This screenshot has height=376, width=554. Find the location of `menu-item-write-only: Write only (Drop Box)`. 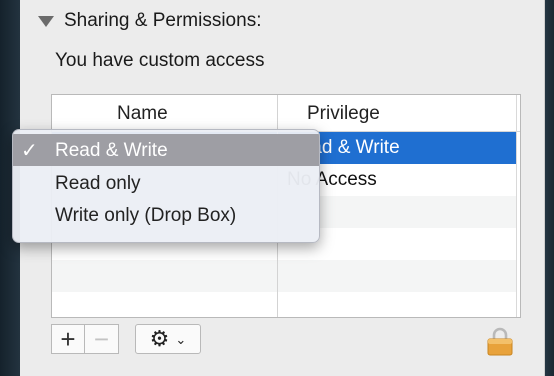

menu-item-write-only: Write only (Drop Box) is located at coordinates (166, 215).